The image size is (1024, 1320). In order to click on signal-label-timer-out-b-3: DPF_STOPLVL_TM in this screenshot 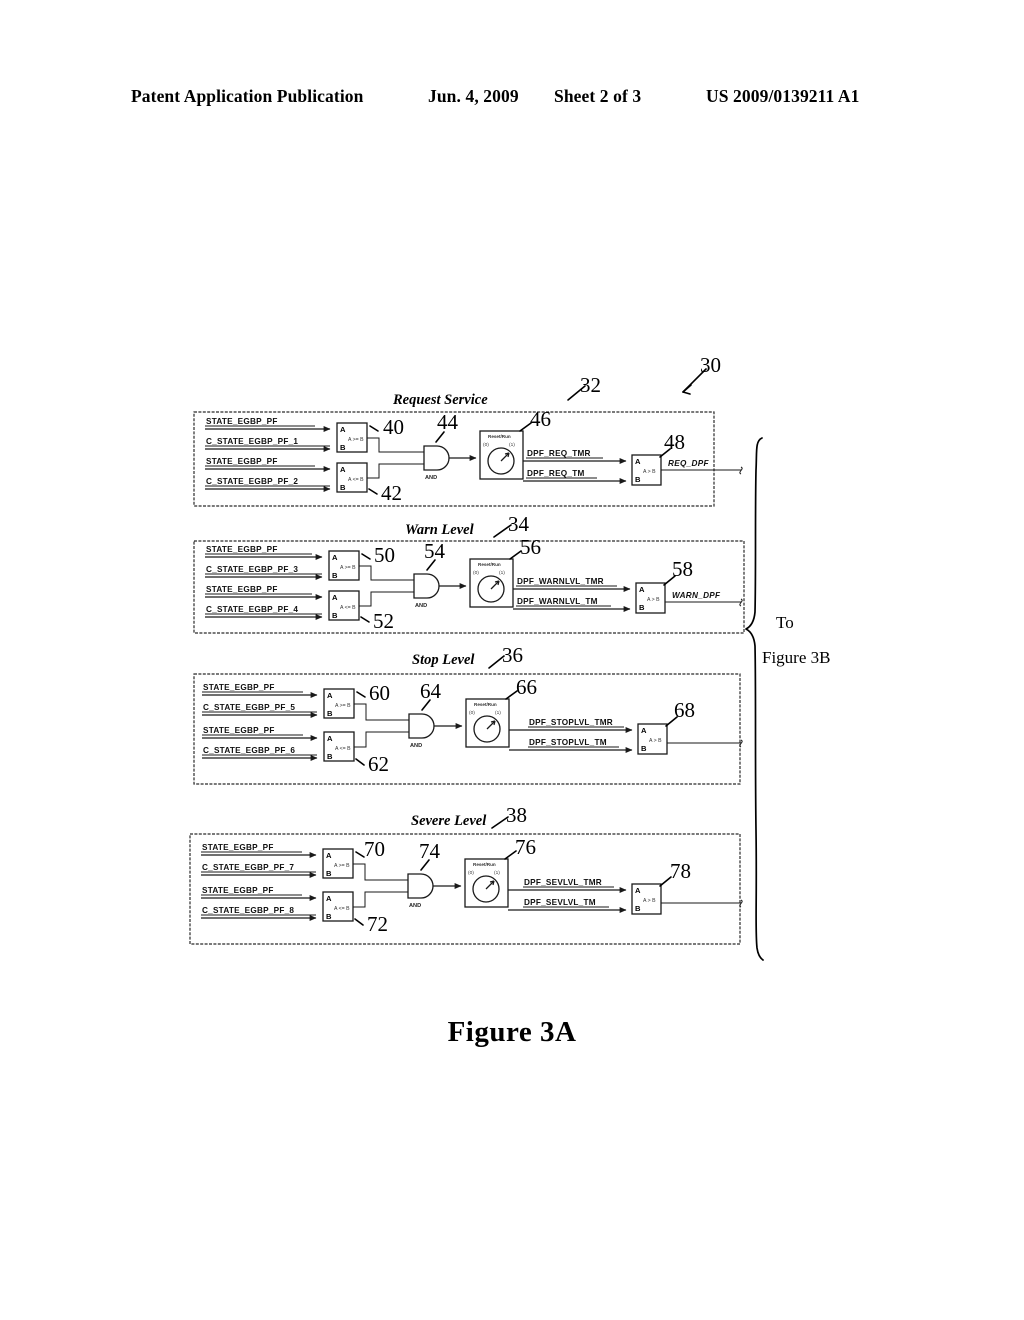, I will do `click(568, 742)`.